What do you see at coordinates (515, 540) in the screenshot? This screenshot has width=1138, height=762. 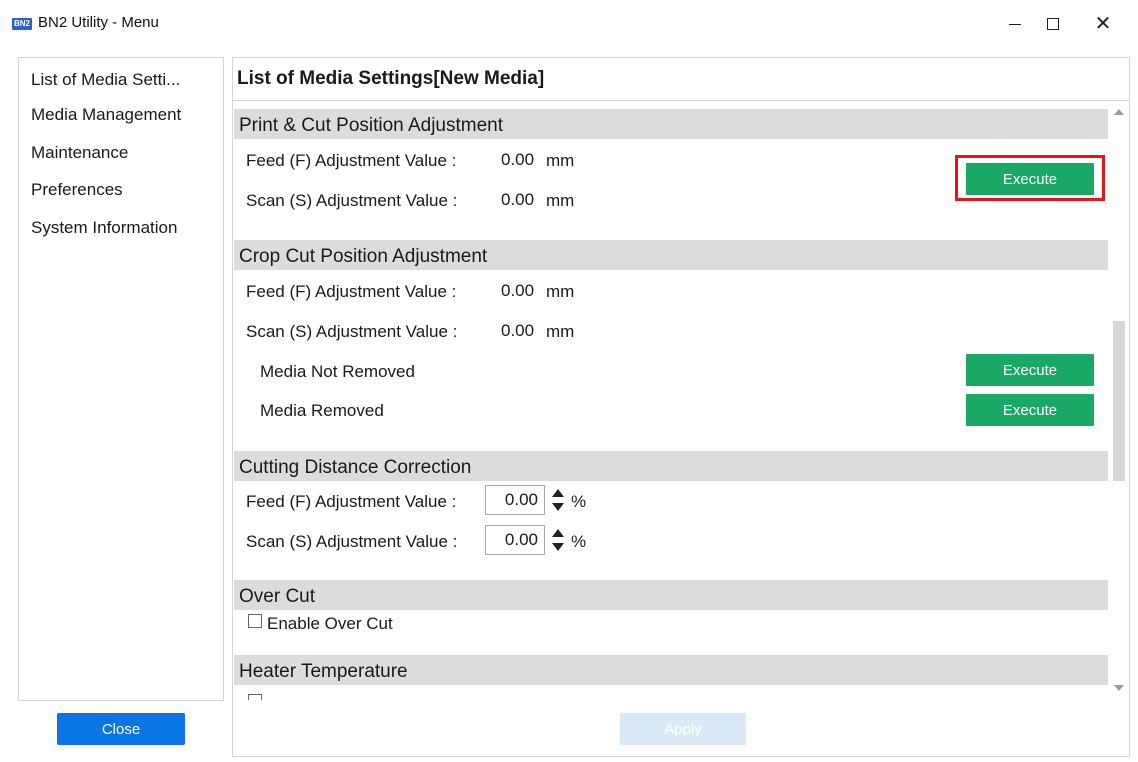 I see `cutting-distance-scan-input: 0.00` at bounding box center [515, 540].